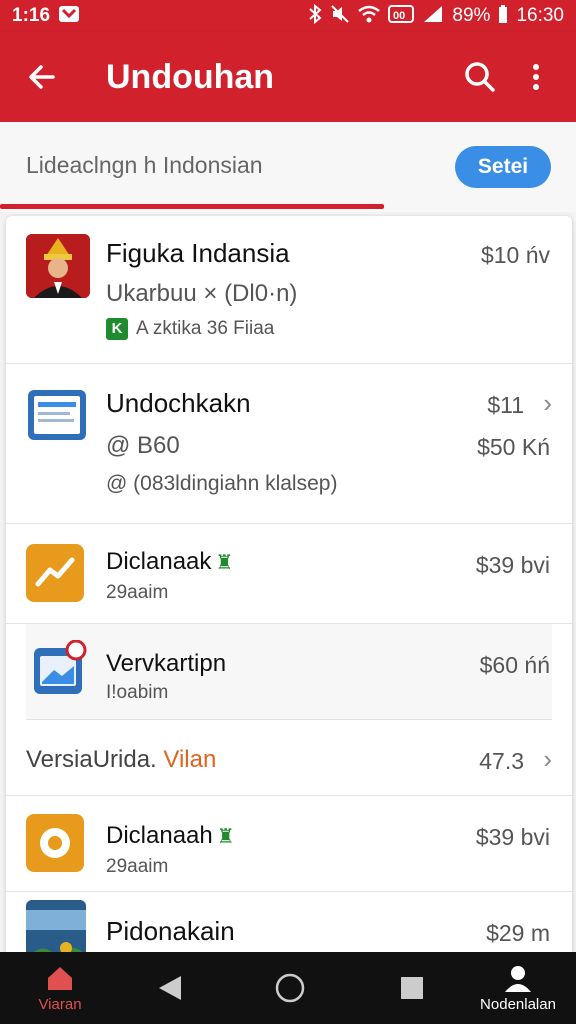 This screenshot has width=576, height=1024. I want to click on item-title: Pidonakain, so click(170, 931).